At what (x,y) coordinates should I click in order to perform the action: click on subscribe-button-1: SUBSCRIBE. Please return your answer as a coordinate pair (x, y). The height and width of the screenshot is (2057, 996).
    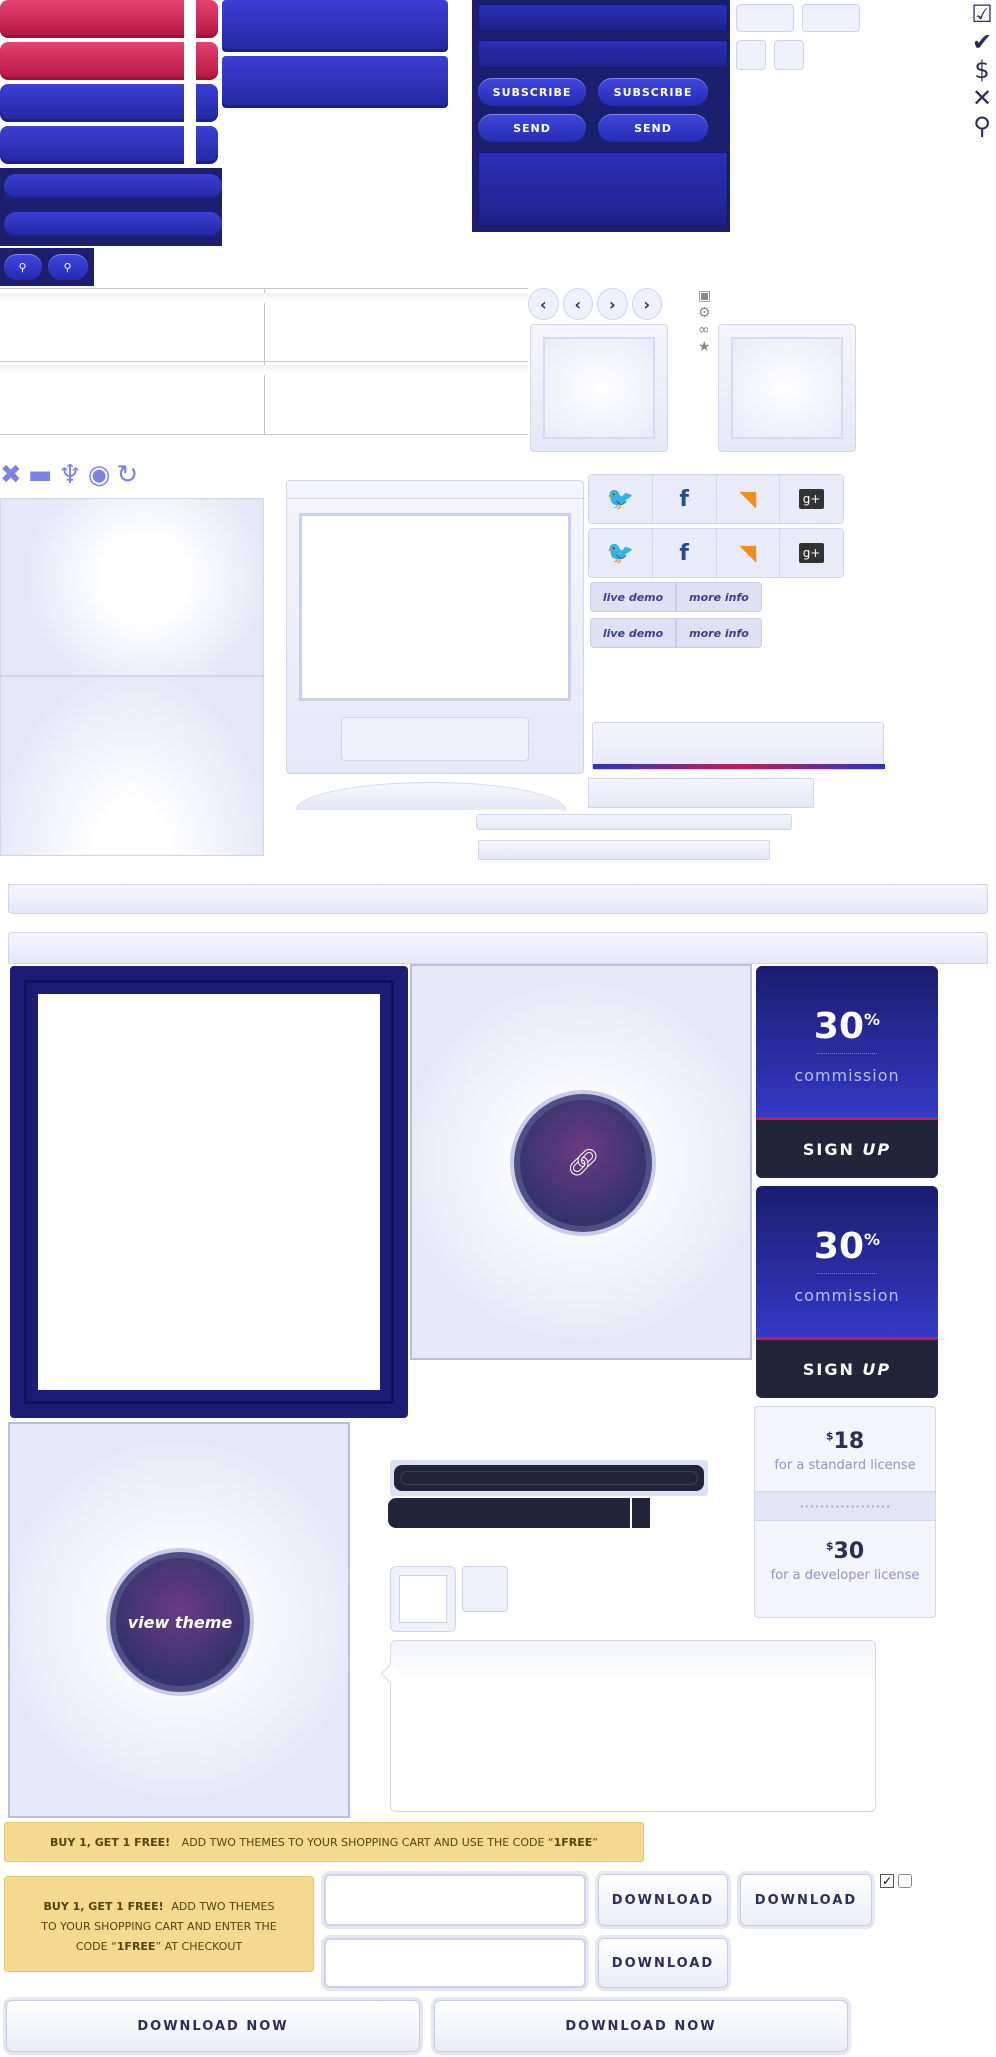
    Looking at the image, I should click on (532, 92).